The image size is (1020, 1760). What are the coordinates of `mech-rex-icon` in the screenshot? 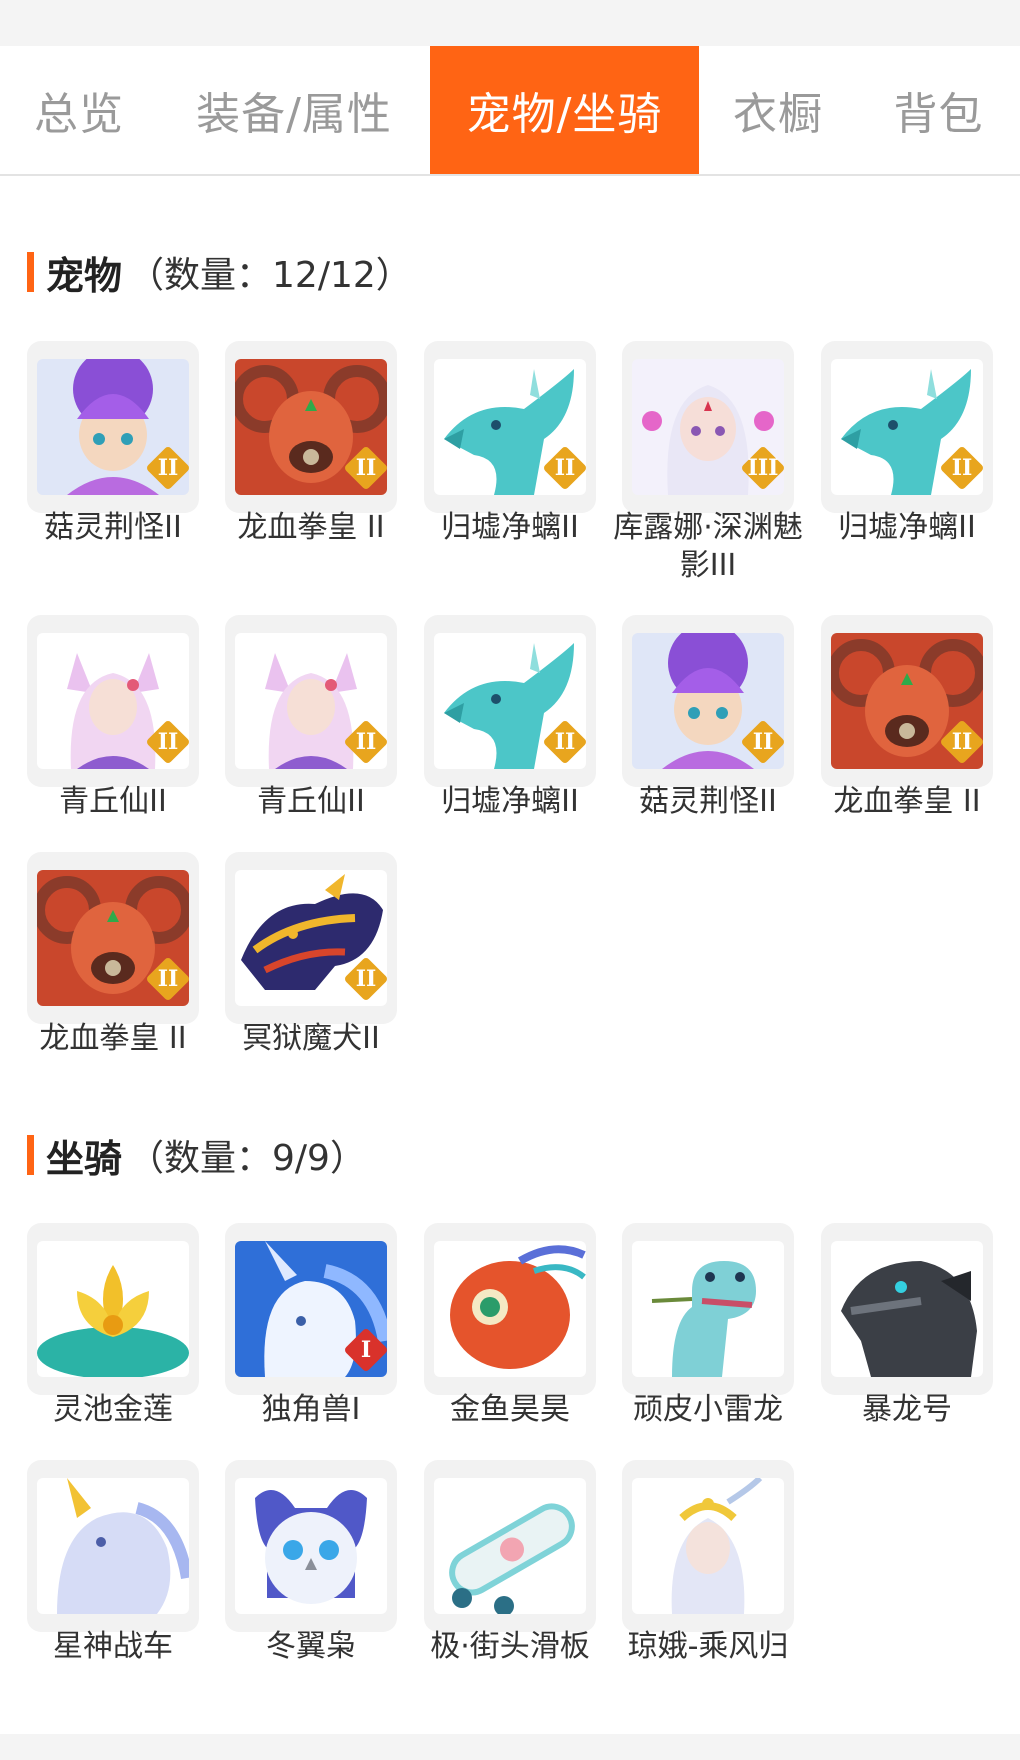 It's located at (907, 1309).